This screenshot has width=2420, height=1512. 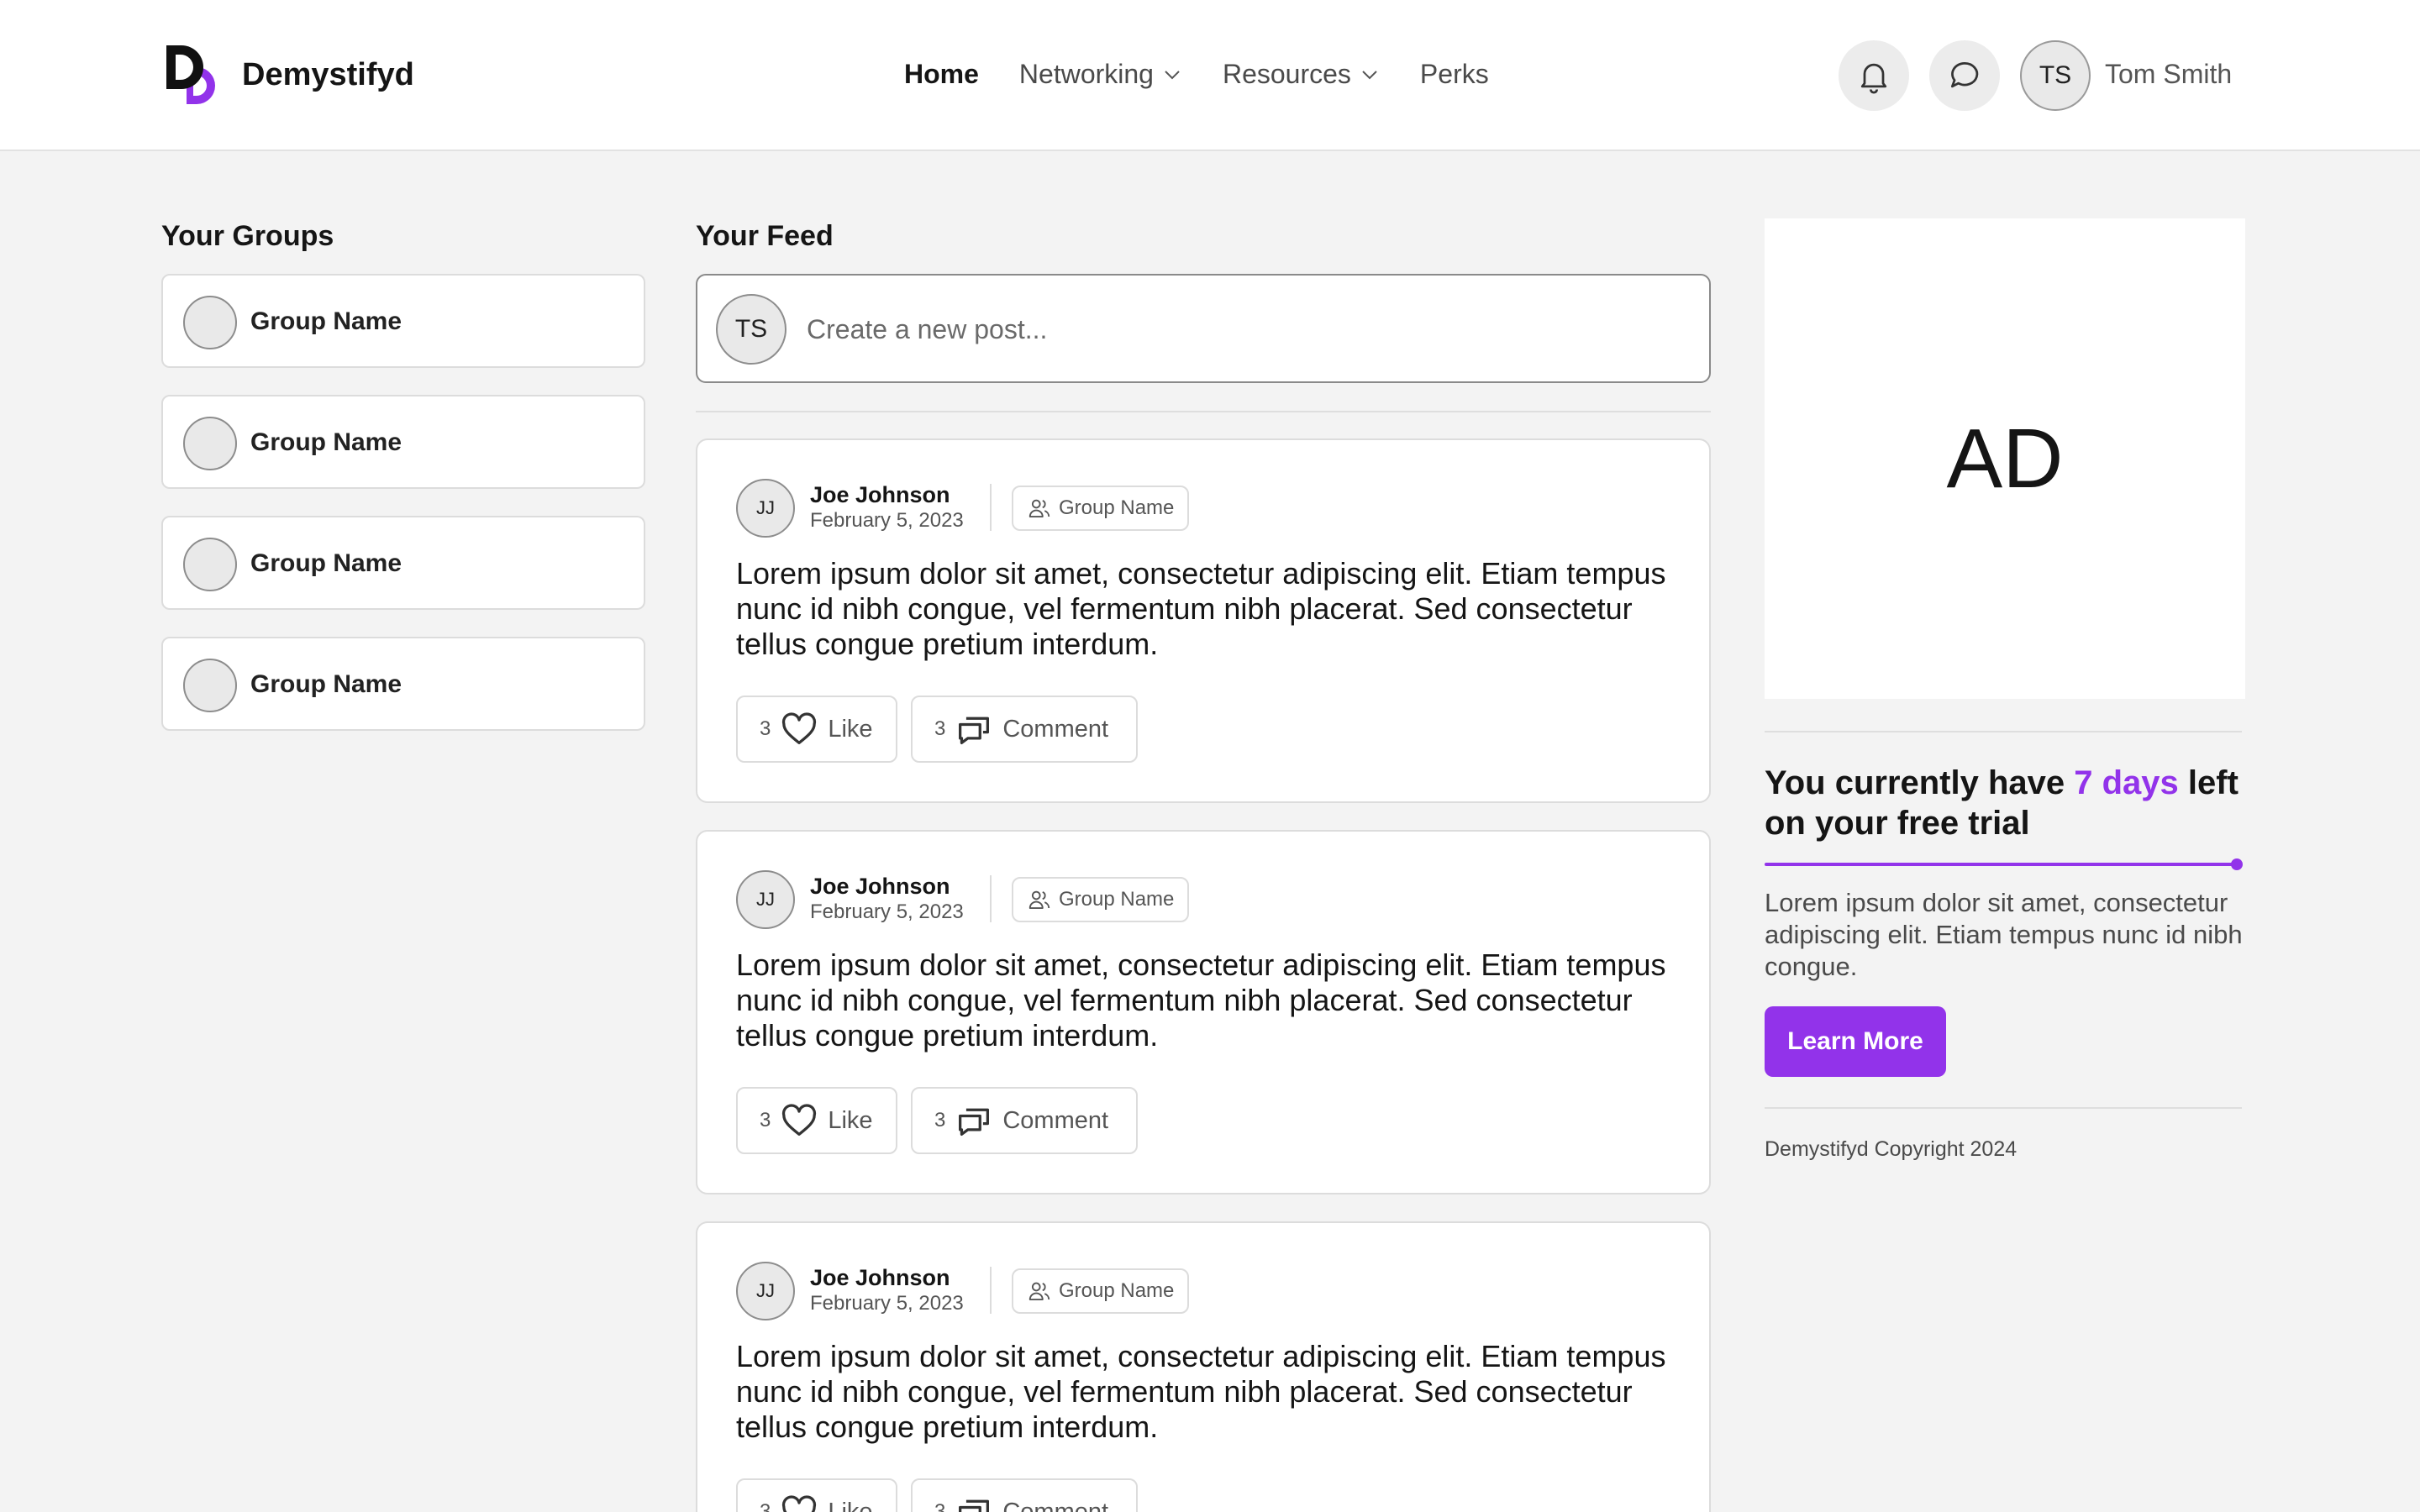 I want to click on copyright-text: Demystifyd Copyright 2024, so click(x=1891, y=1149).